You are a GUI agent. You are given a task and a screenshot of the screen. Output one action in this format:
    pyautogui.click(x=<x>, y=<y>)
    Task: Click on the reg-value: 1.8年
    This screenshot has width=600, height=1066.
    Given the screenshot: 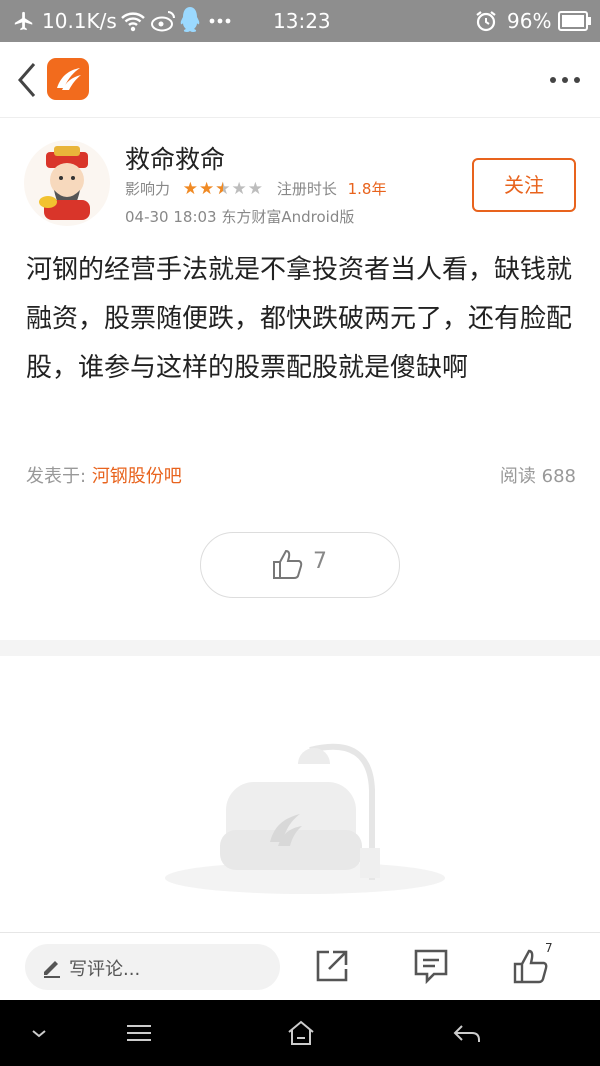 What is the action you would take?
    pyautogui.click(x=367, y=189)
    